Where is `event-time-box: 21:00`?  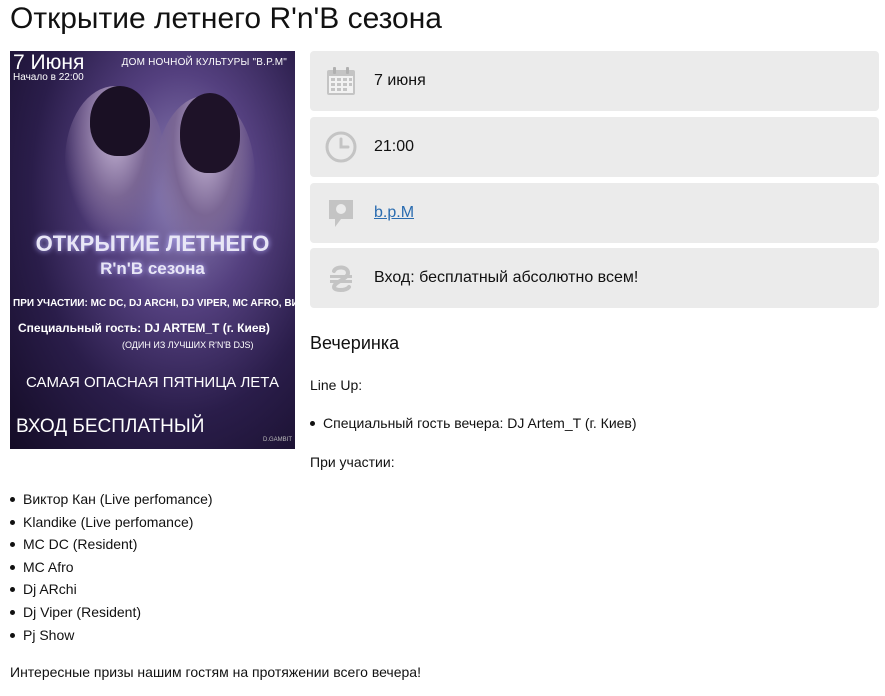
event-time-box: 21:00 is located at coordinates (594, 147).